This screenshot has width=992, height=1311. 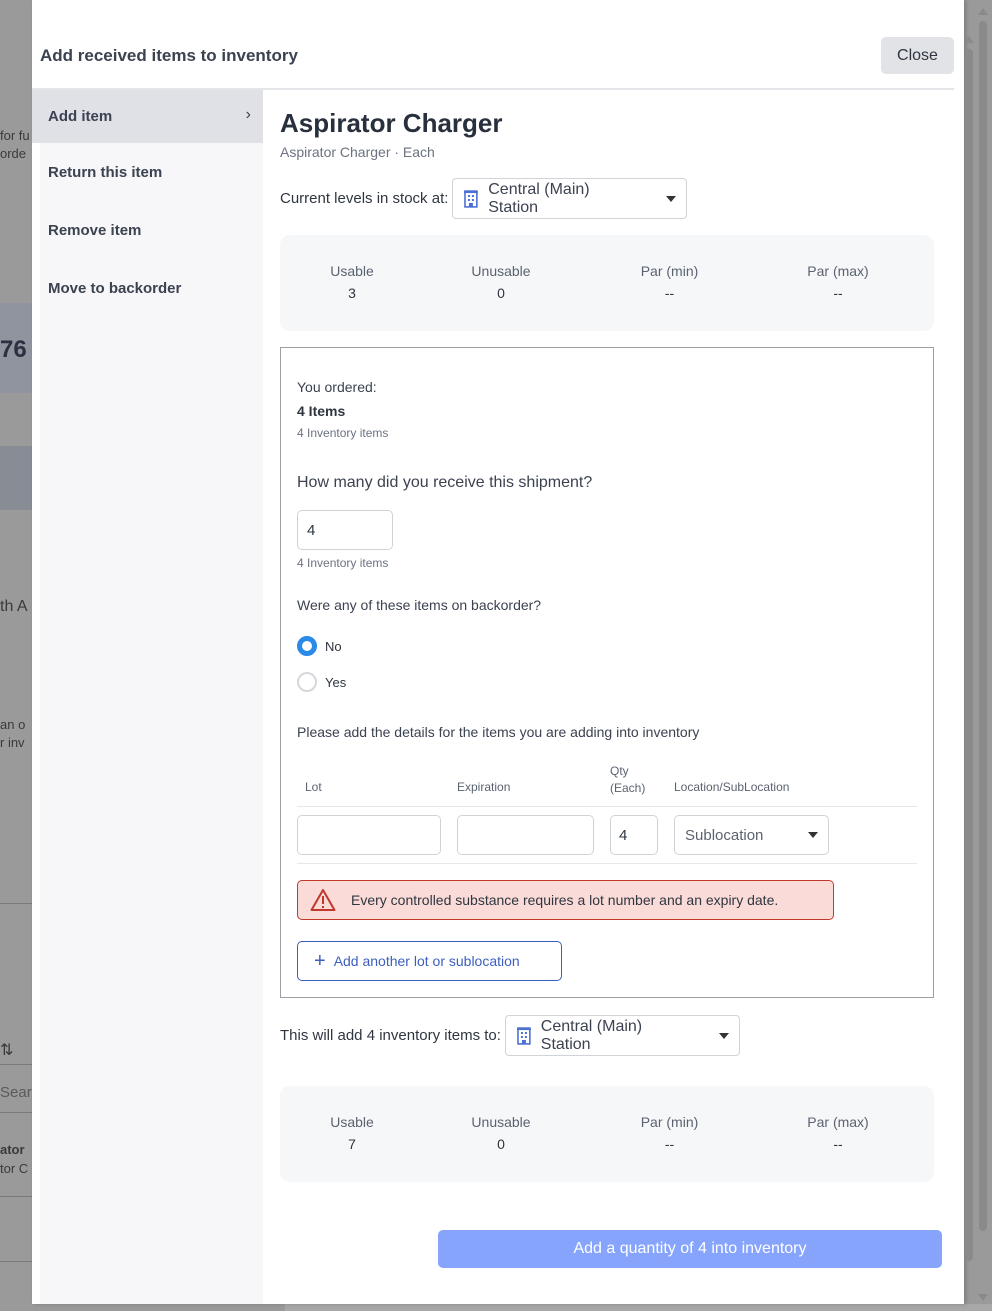 What do you see at coordinates (634, 835) in the screenshot?
I see `lot-quantity-input` at bounding box center [634, 835].